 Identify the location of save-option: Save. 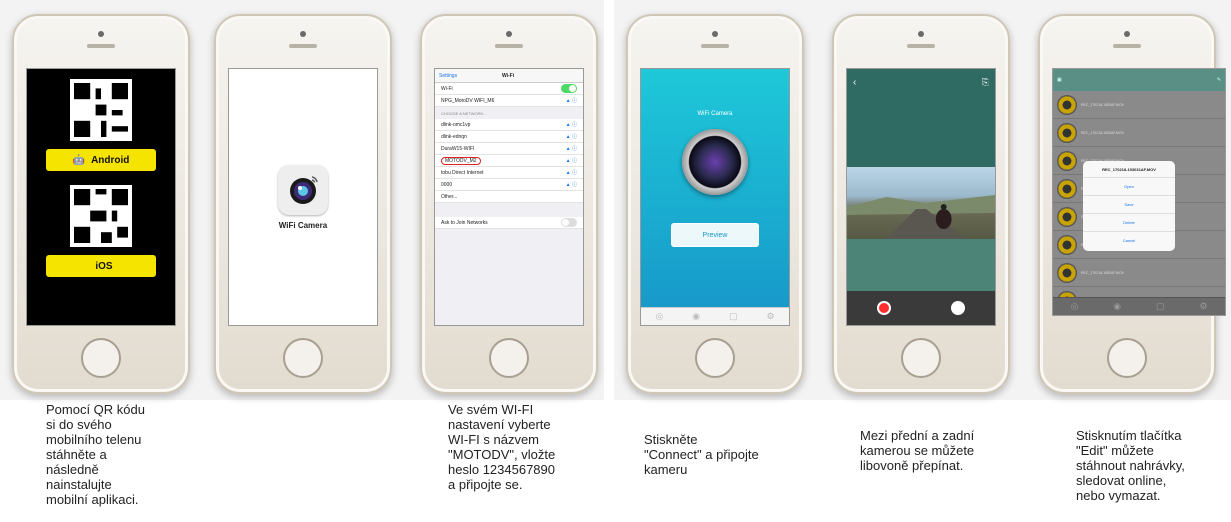
(1129, 204).